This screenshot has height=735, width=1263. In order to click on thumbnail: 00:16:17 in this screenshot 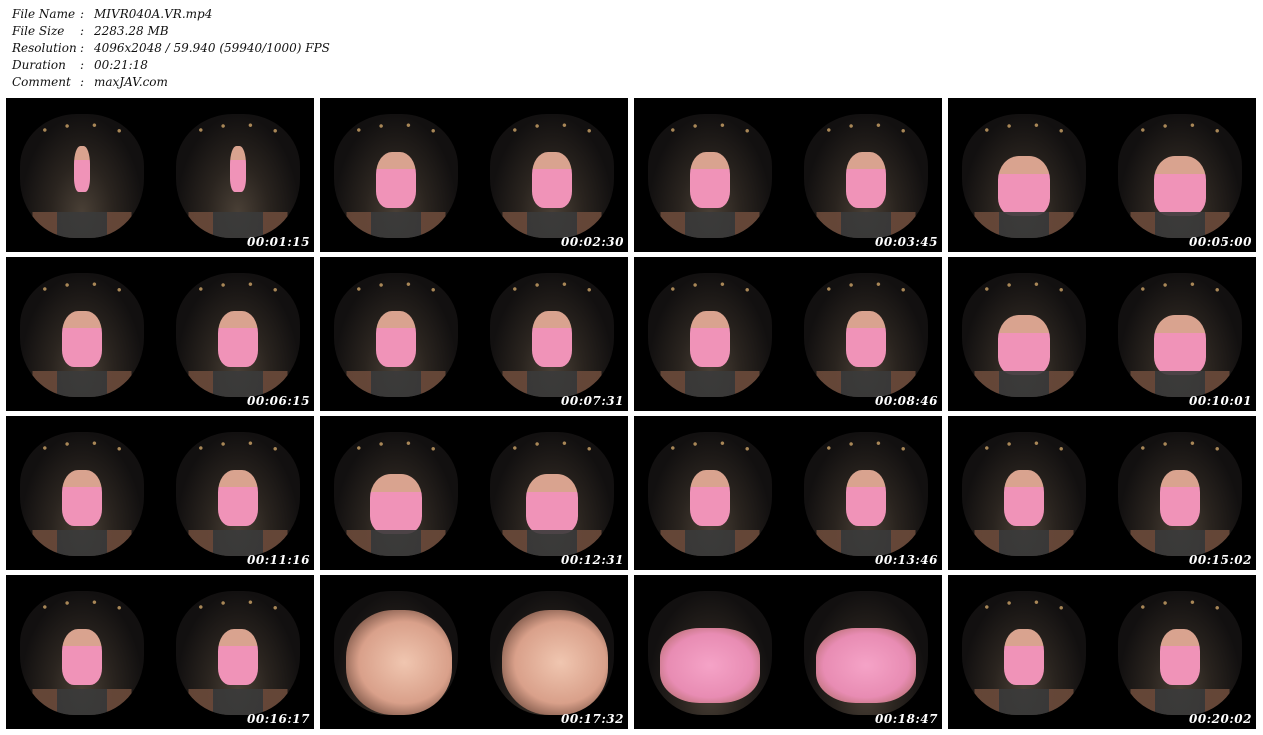, I will do `click(160, 652)`.